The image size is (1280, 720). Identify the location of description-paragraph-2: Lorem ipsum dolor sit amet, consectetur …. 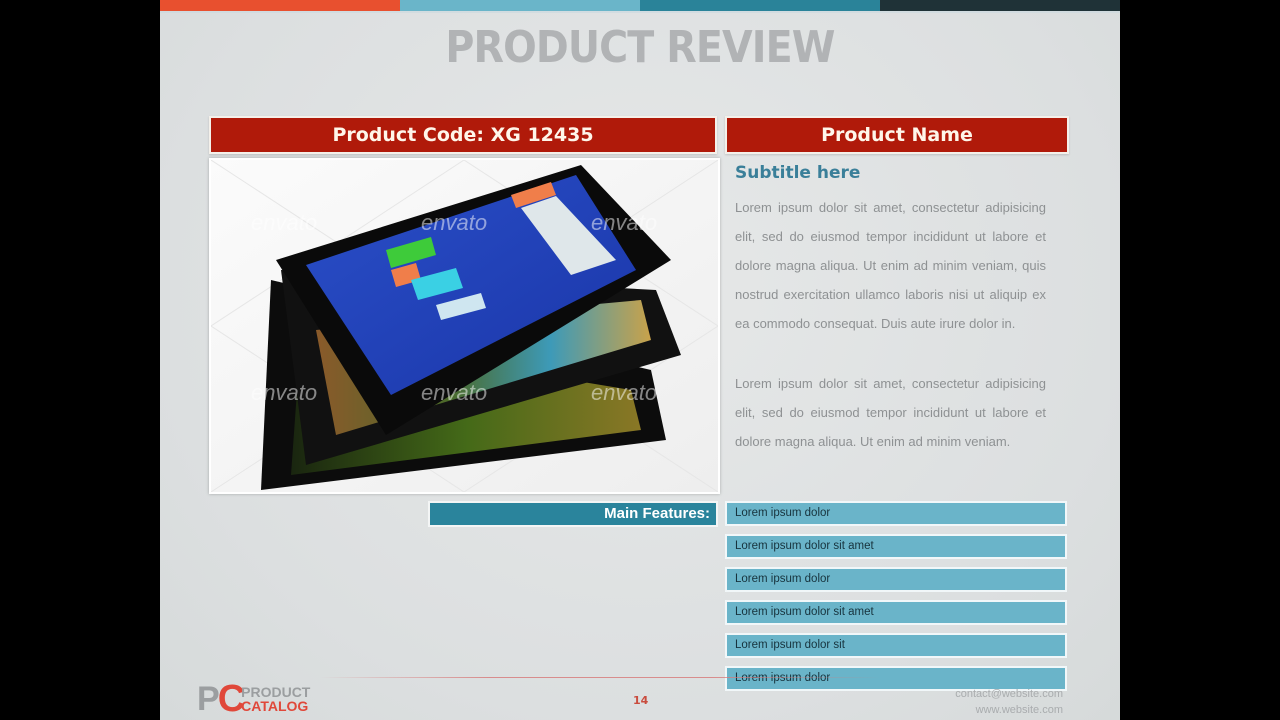
(890, 412).